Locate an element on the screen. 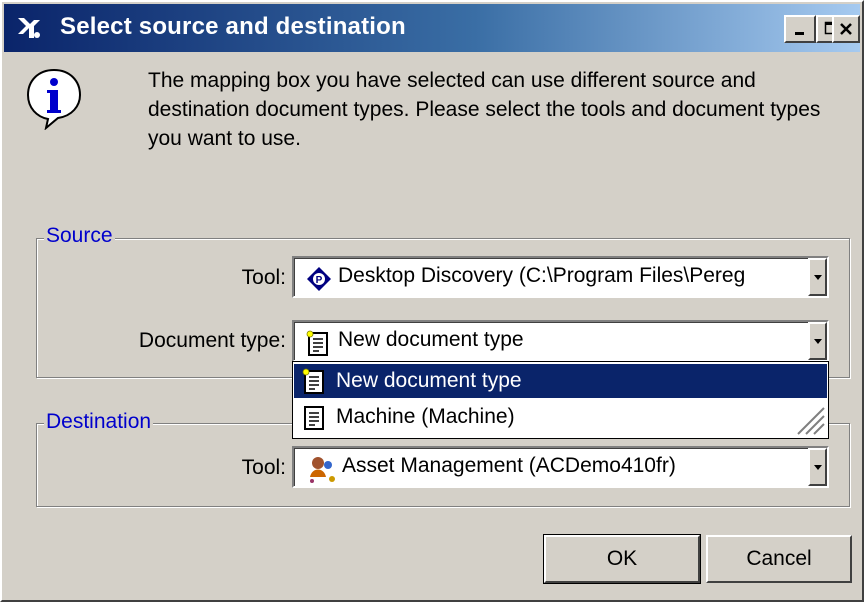 This screenshot has height=602, width=864. destination-tool-combo: Asset Management (ACDemo410fr) is located at coordinates (560, 467).